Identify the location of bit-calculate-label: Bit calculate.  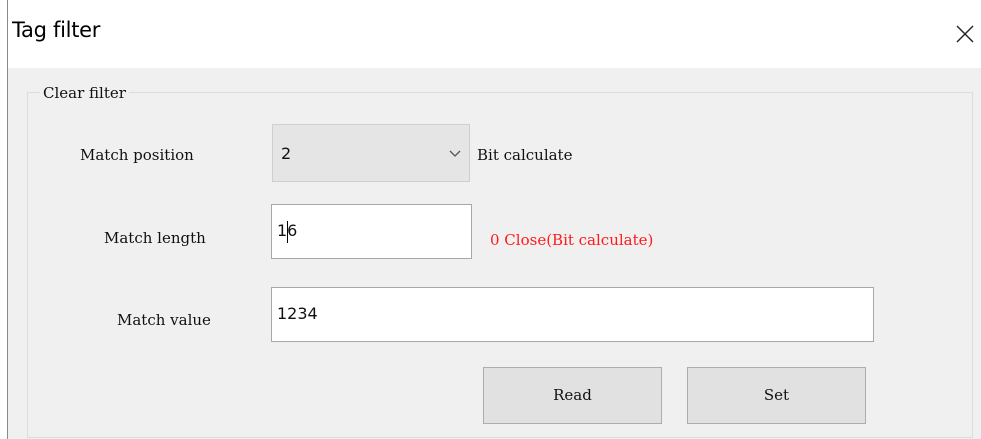
(525, 155).